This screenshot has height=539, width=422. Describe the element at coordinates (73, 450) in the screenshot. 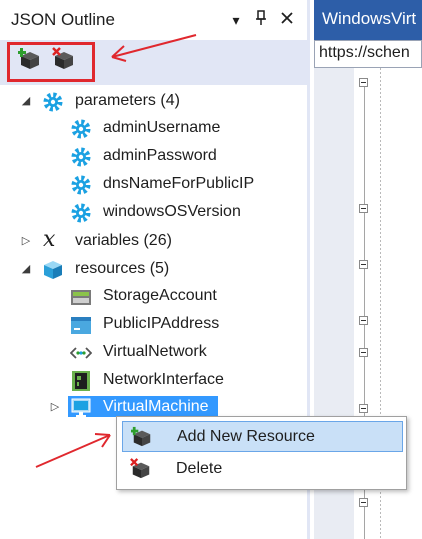

I see `annotation-arrow-menu` at that location.